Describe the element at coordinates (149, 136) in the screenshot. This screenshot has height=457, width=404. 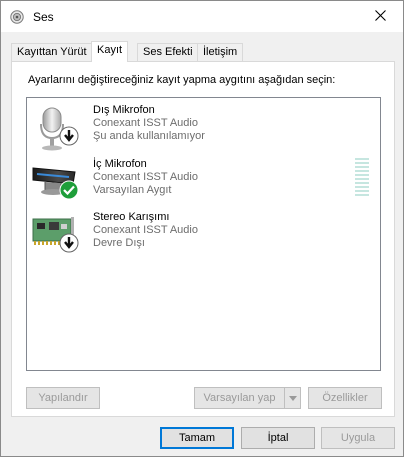
I see `device-status: Şu anda kullanılamıyor` at that location.